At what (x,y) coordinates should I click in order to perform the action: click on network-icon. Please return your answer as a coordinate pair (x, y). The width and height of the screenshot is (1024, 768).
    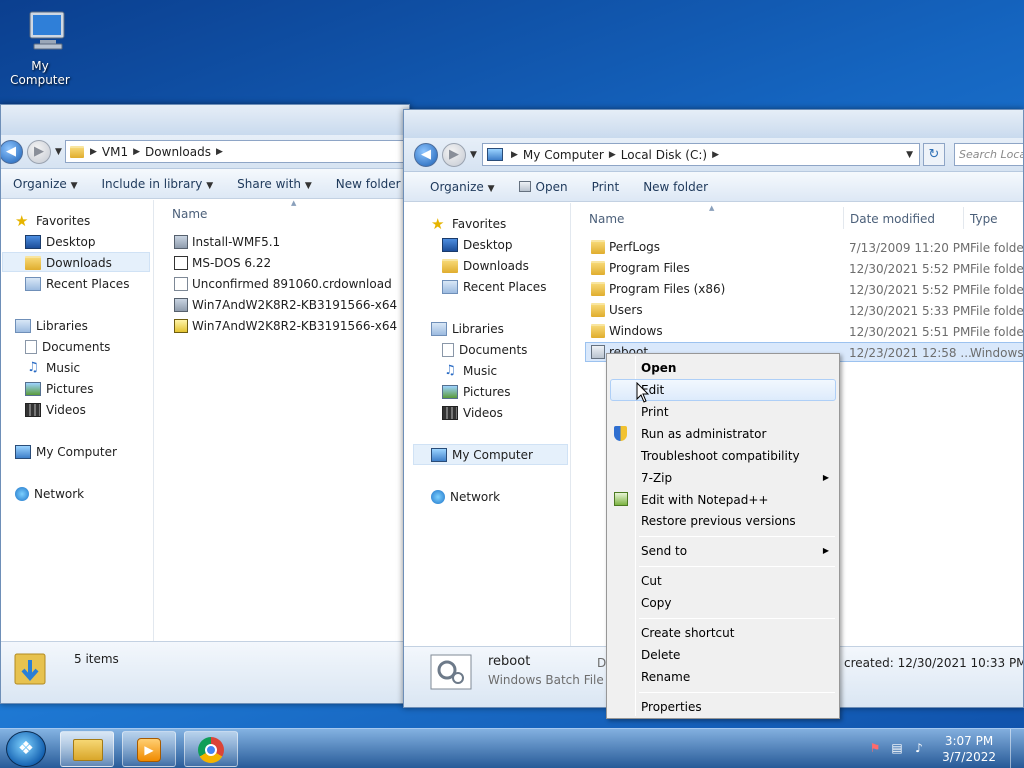
    Looking at the image, I should click on (438, 497).